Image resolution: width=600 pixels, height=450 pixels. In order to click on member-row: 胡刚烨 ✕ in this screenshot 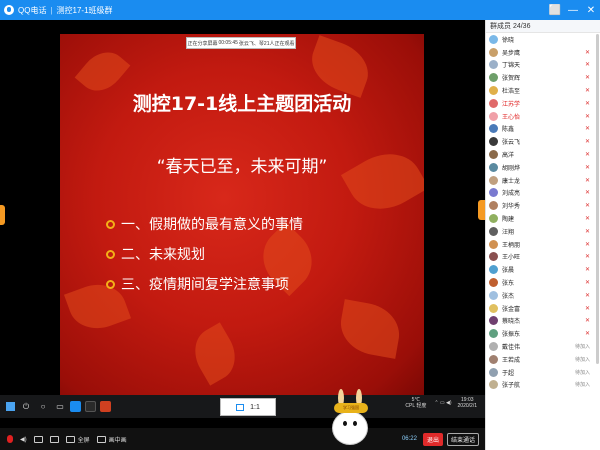, I will do `click(543, 167)`.